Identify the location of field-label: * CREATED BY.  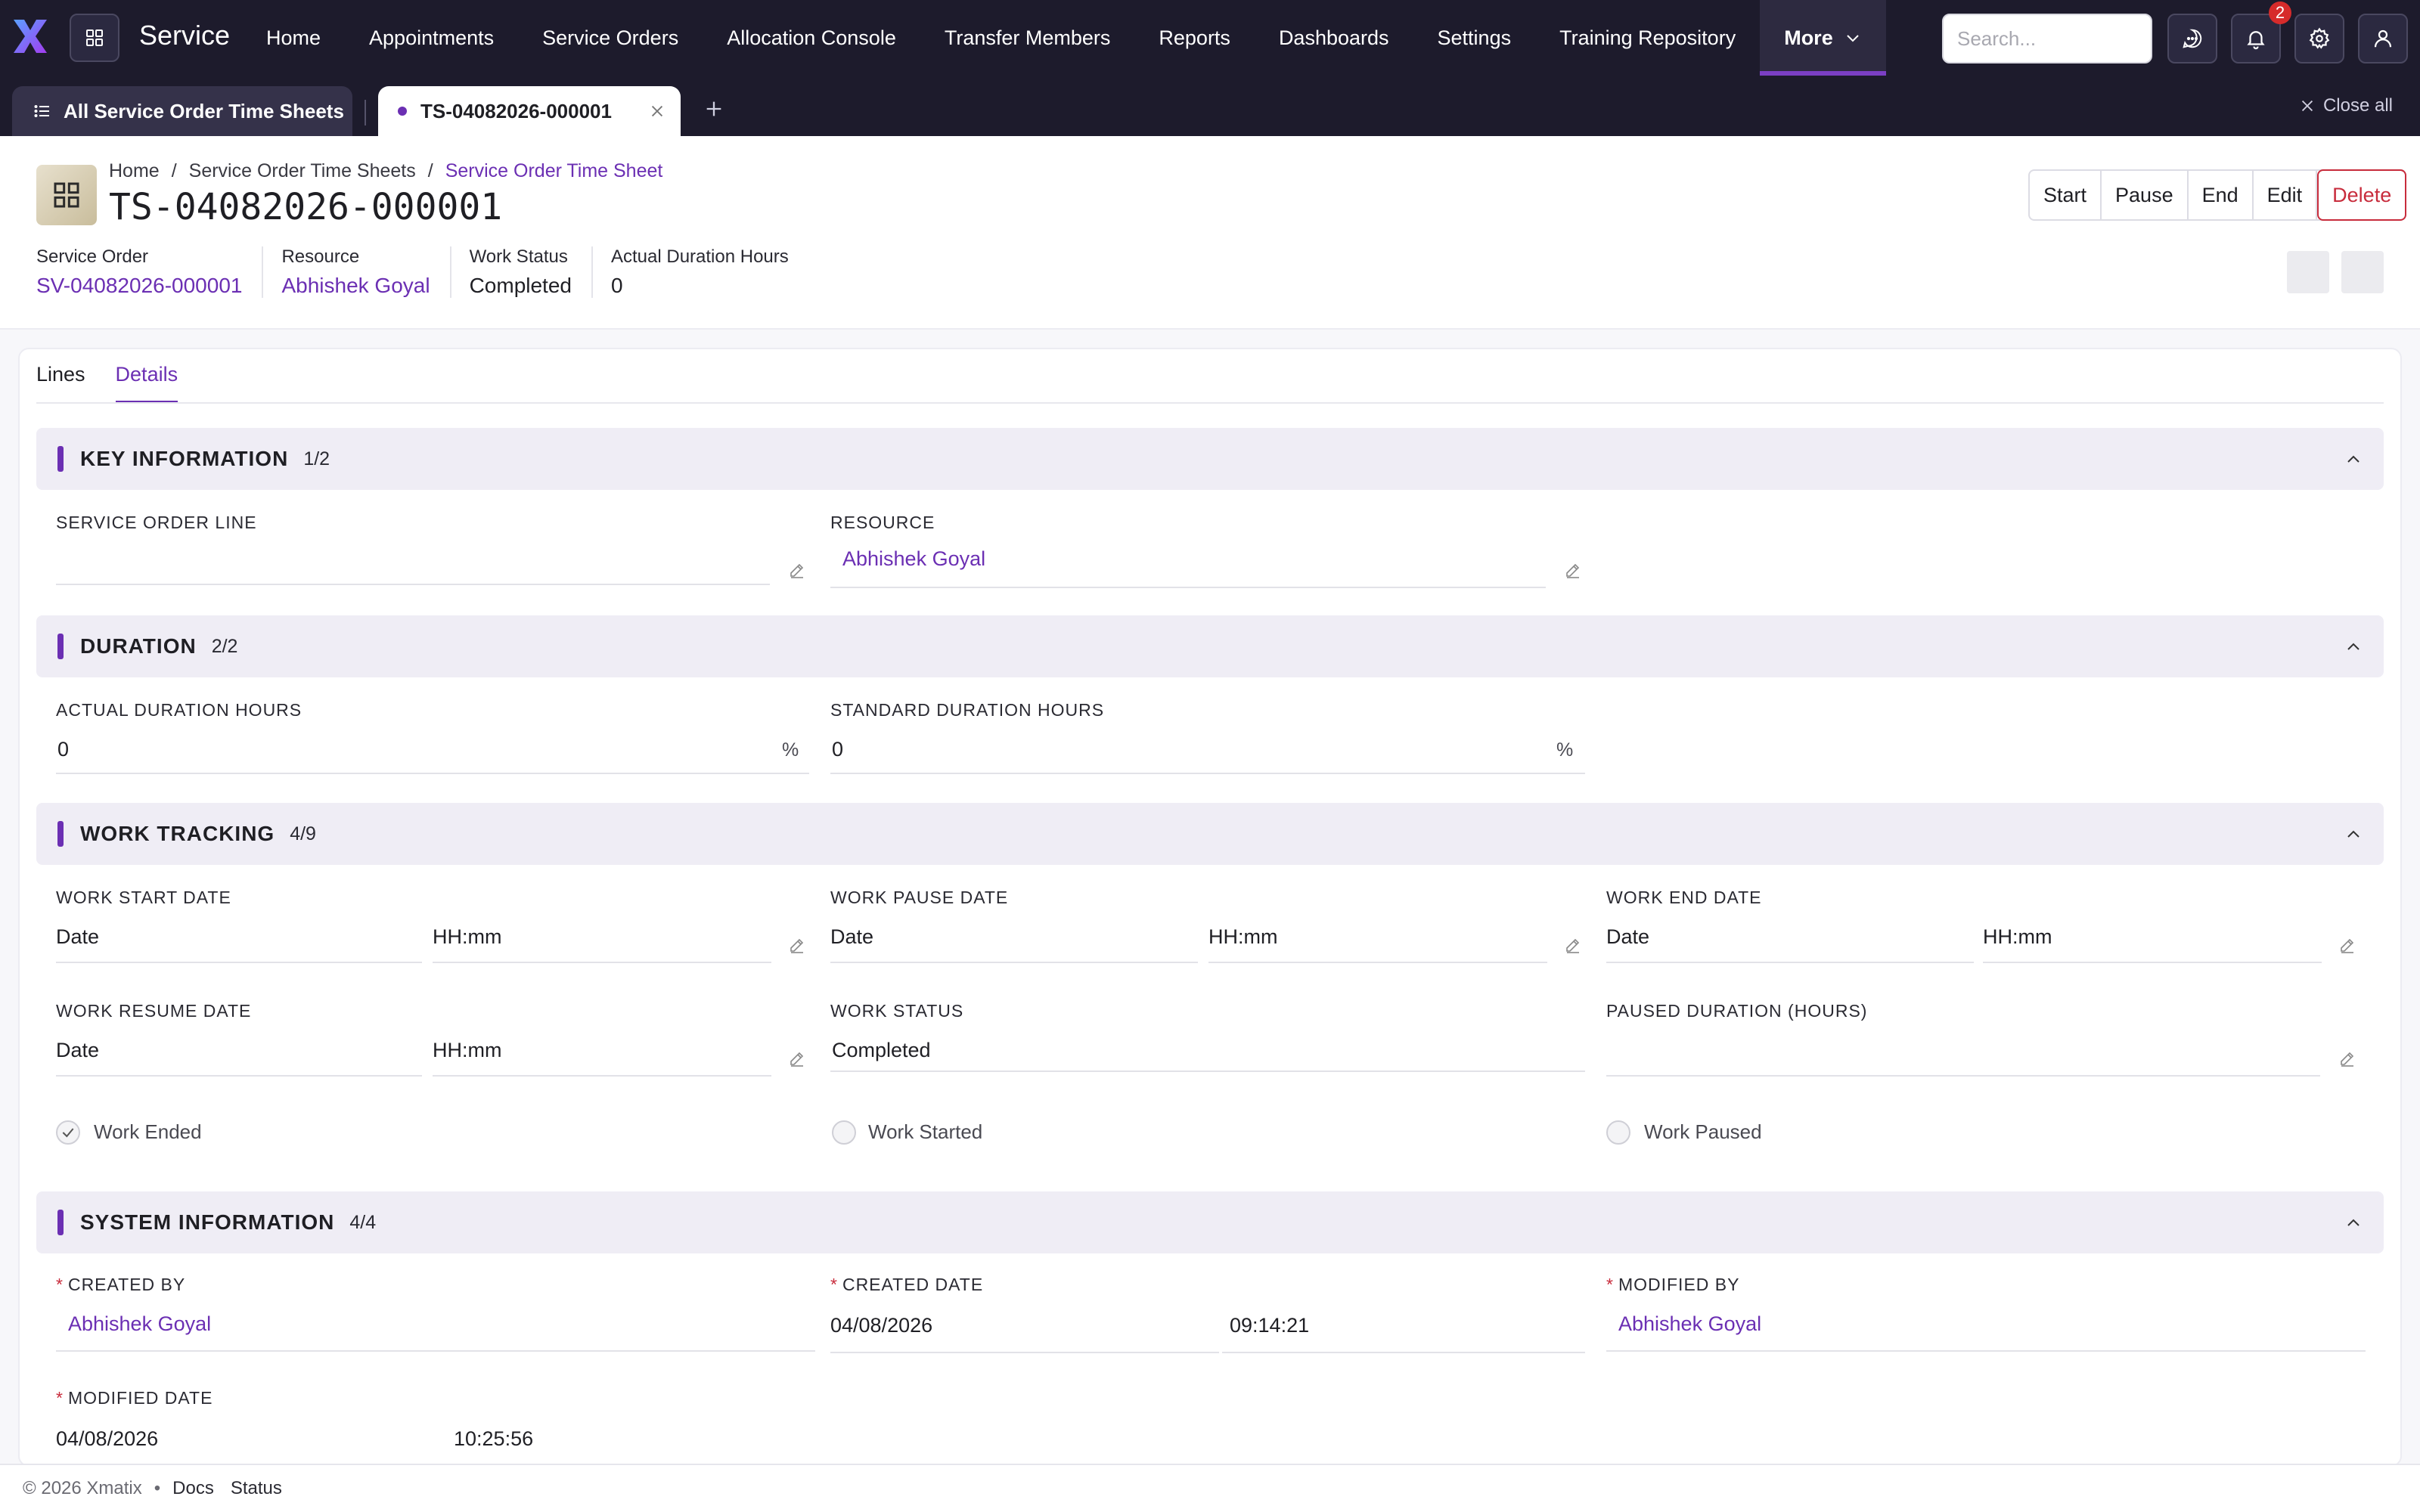
(120, 1285).